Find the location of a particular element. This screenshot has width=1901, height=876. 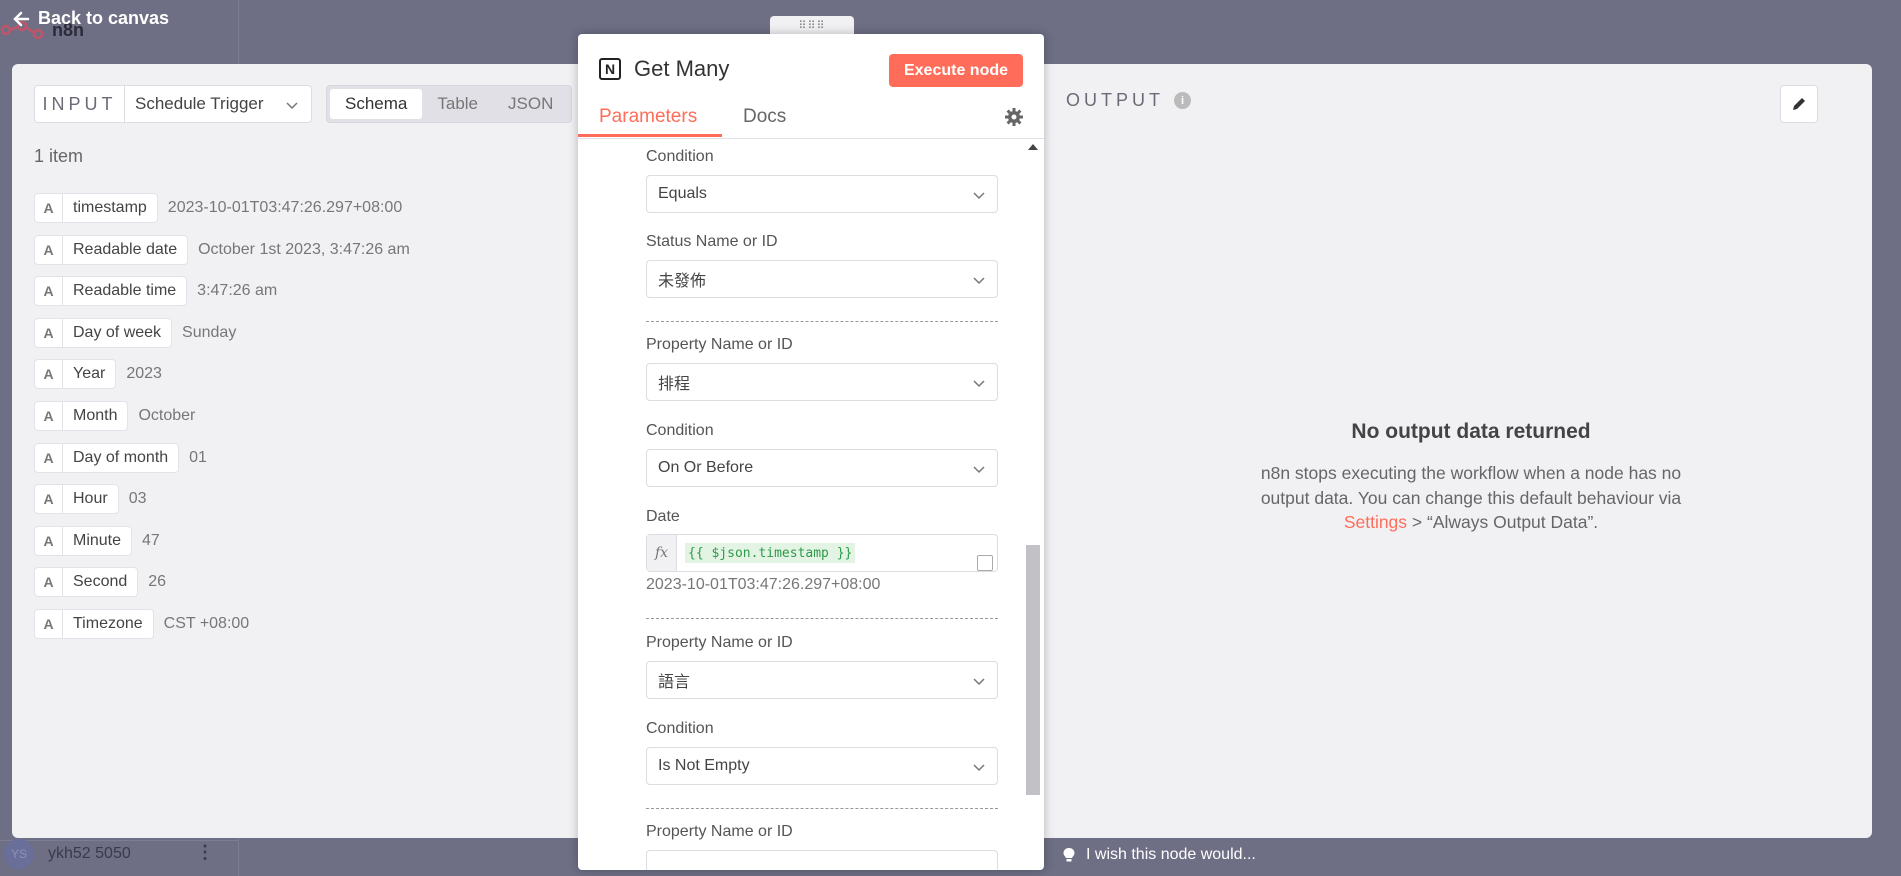

item-count: 1 item is located at coordinates (59, 156).